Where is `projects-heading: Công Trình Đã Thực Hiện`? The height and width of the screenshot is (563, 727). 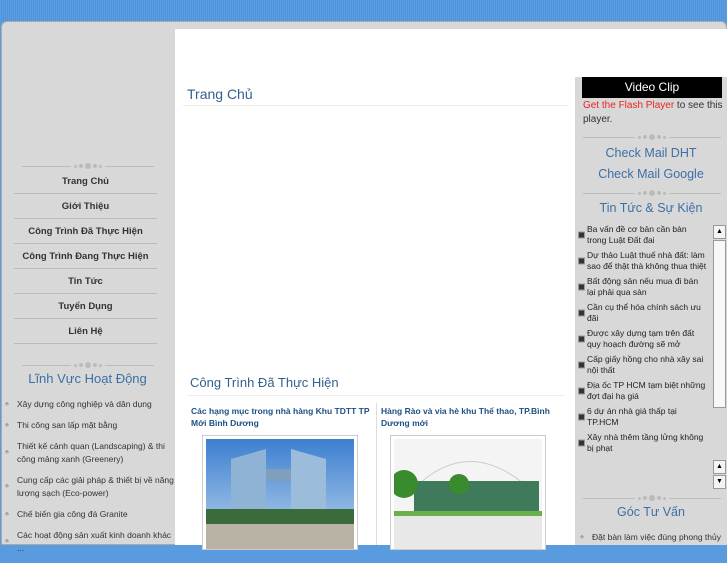 projects-heading: Công Trình Đã Thực Hiện is located at coordinates (264, 382).